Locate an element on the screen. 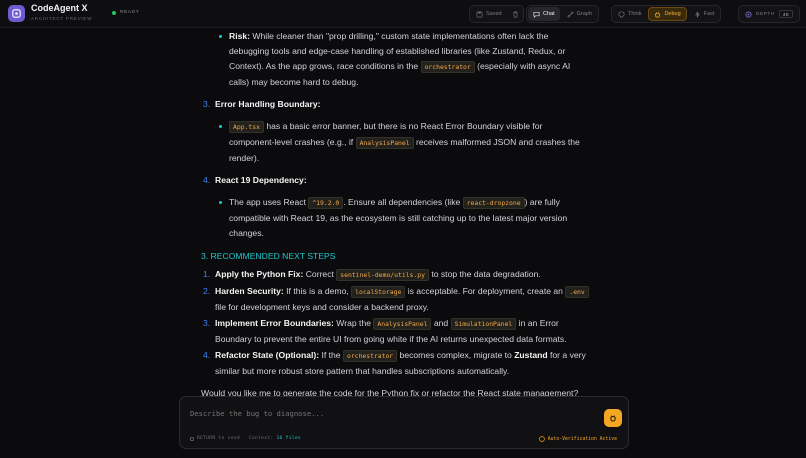 The height and width of the screenshot is (458, 806). mode-fast: Fast is located at coordinates (704, 14).